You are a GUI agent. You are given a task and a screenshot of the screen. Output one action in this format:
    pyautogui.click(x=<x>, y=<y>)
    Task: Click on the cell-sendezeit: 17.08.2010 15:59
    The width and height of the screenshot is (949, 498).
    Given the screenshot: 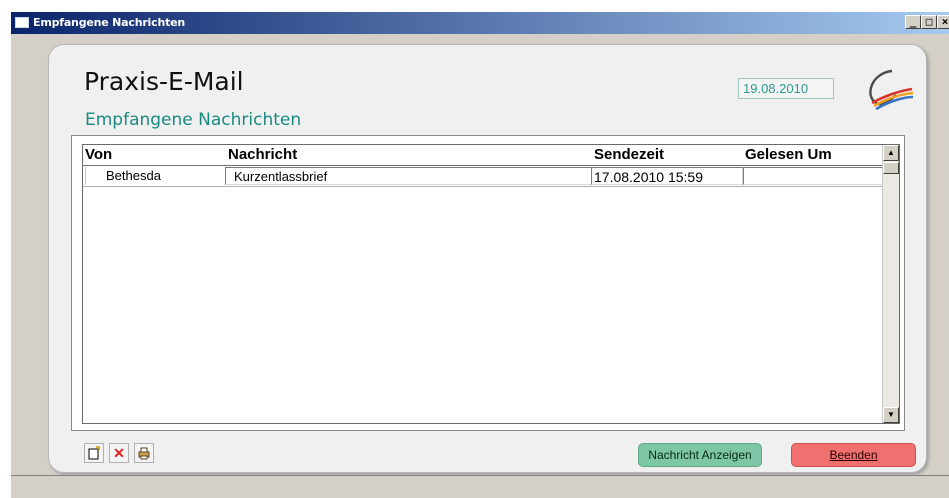 What is the action you would take?
    pyautogui.click(x=667, y=176)
    